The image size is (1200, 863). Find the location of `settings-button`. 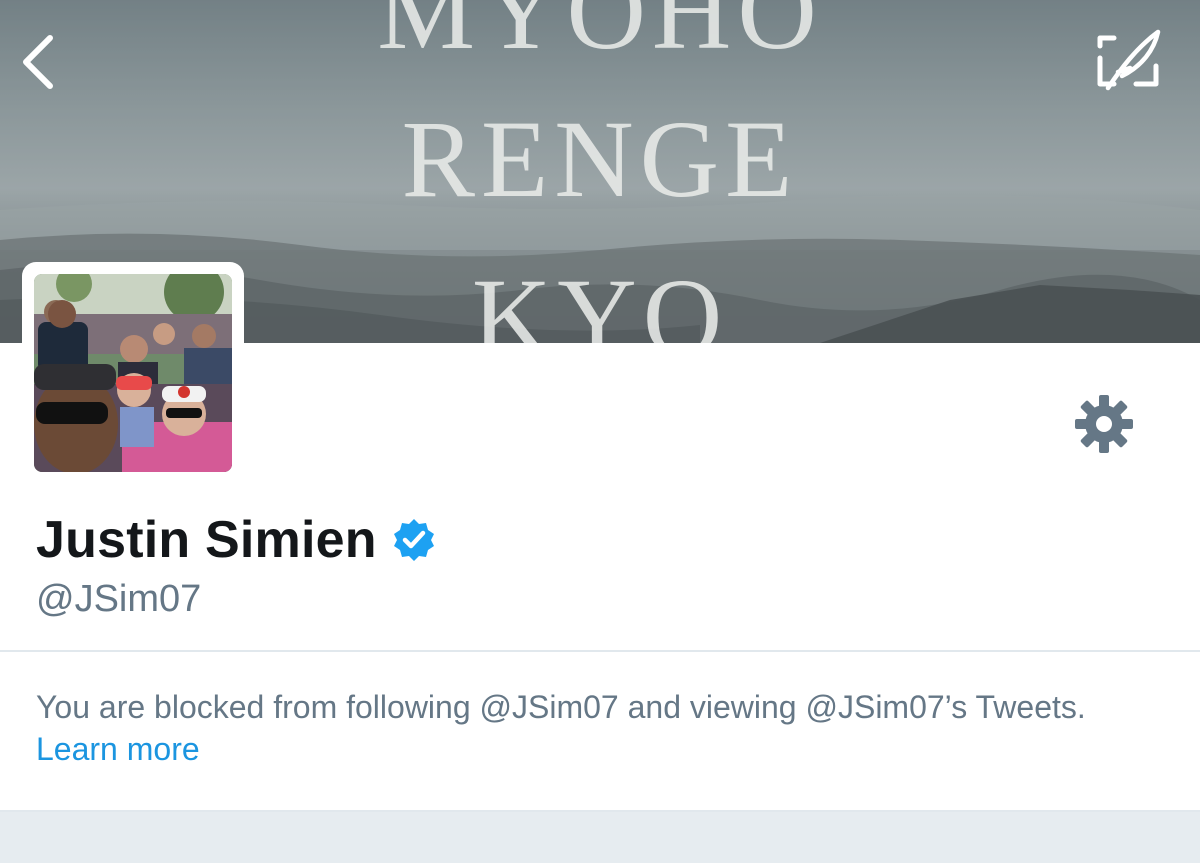

settings-button is located at coordinates (1104, 424).